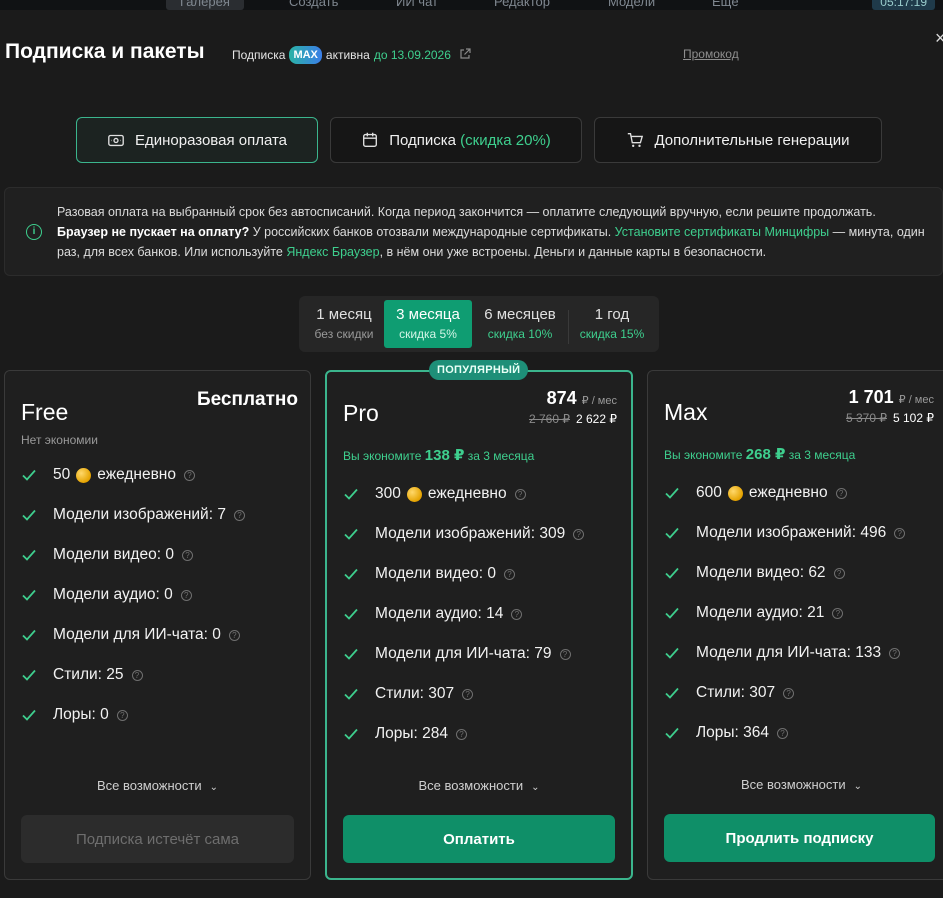 The image size is (943, 898). I want to click on subscription-status: Подписка MAX активна до 13.09.2026, so click(351, 55).